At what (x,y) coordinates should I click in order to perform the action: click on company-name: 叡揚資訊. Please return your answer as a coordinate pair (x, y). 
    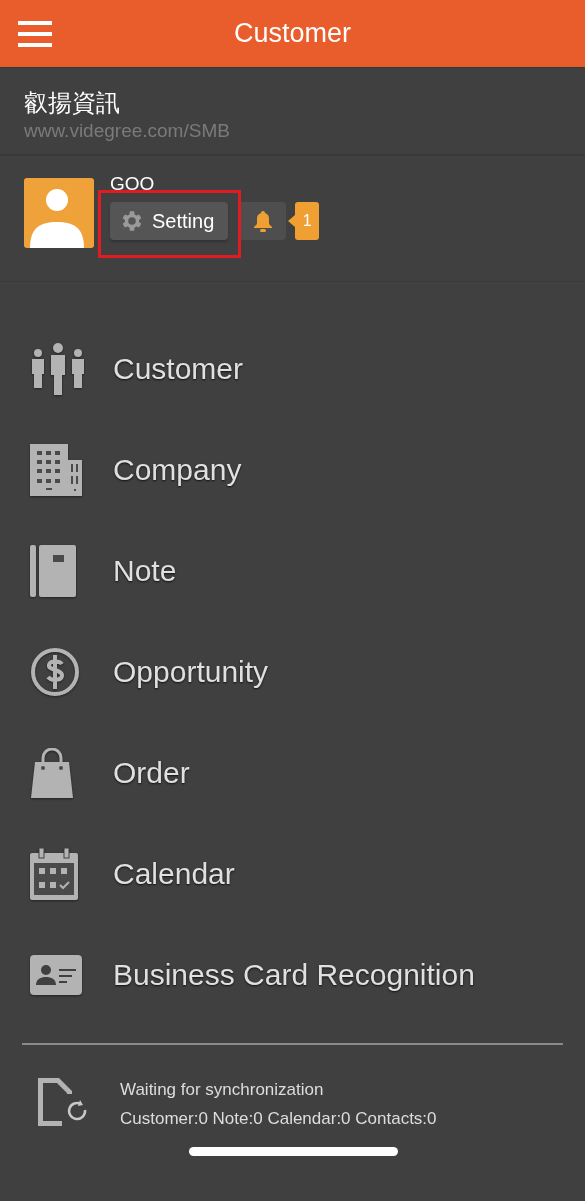
    Looking at the image, I should click on (72, 103).